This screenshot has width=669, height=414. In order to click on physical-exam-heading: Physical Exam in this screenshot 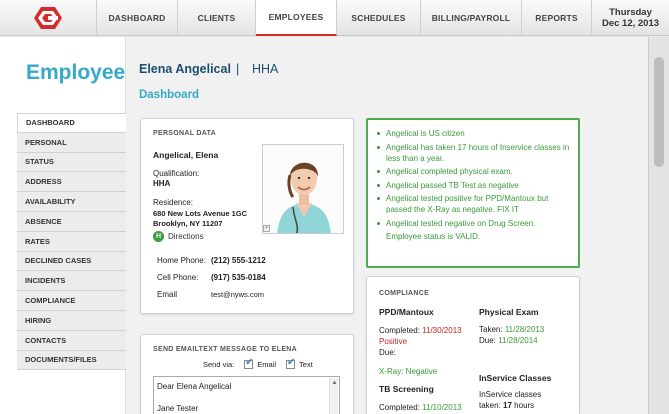, I will do `click(509, 312)`.